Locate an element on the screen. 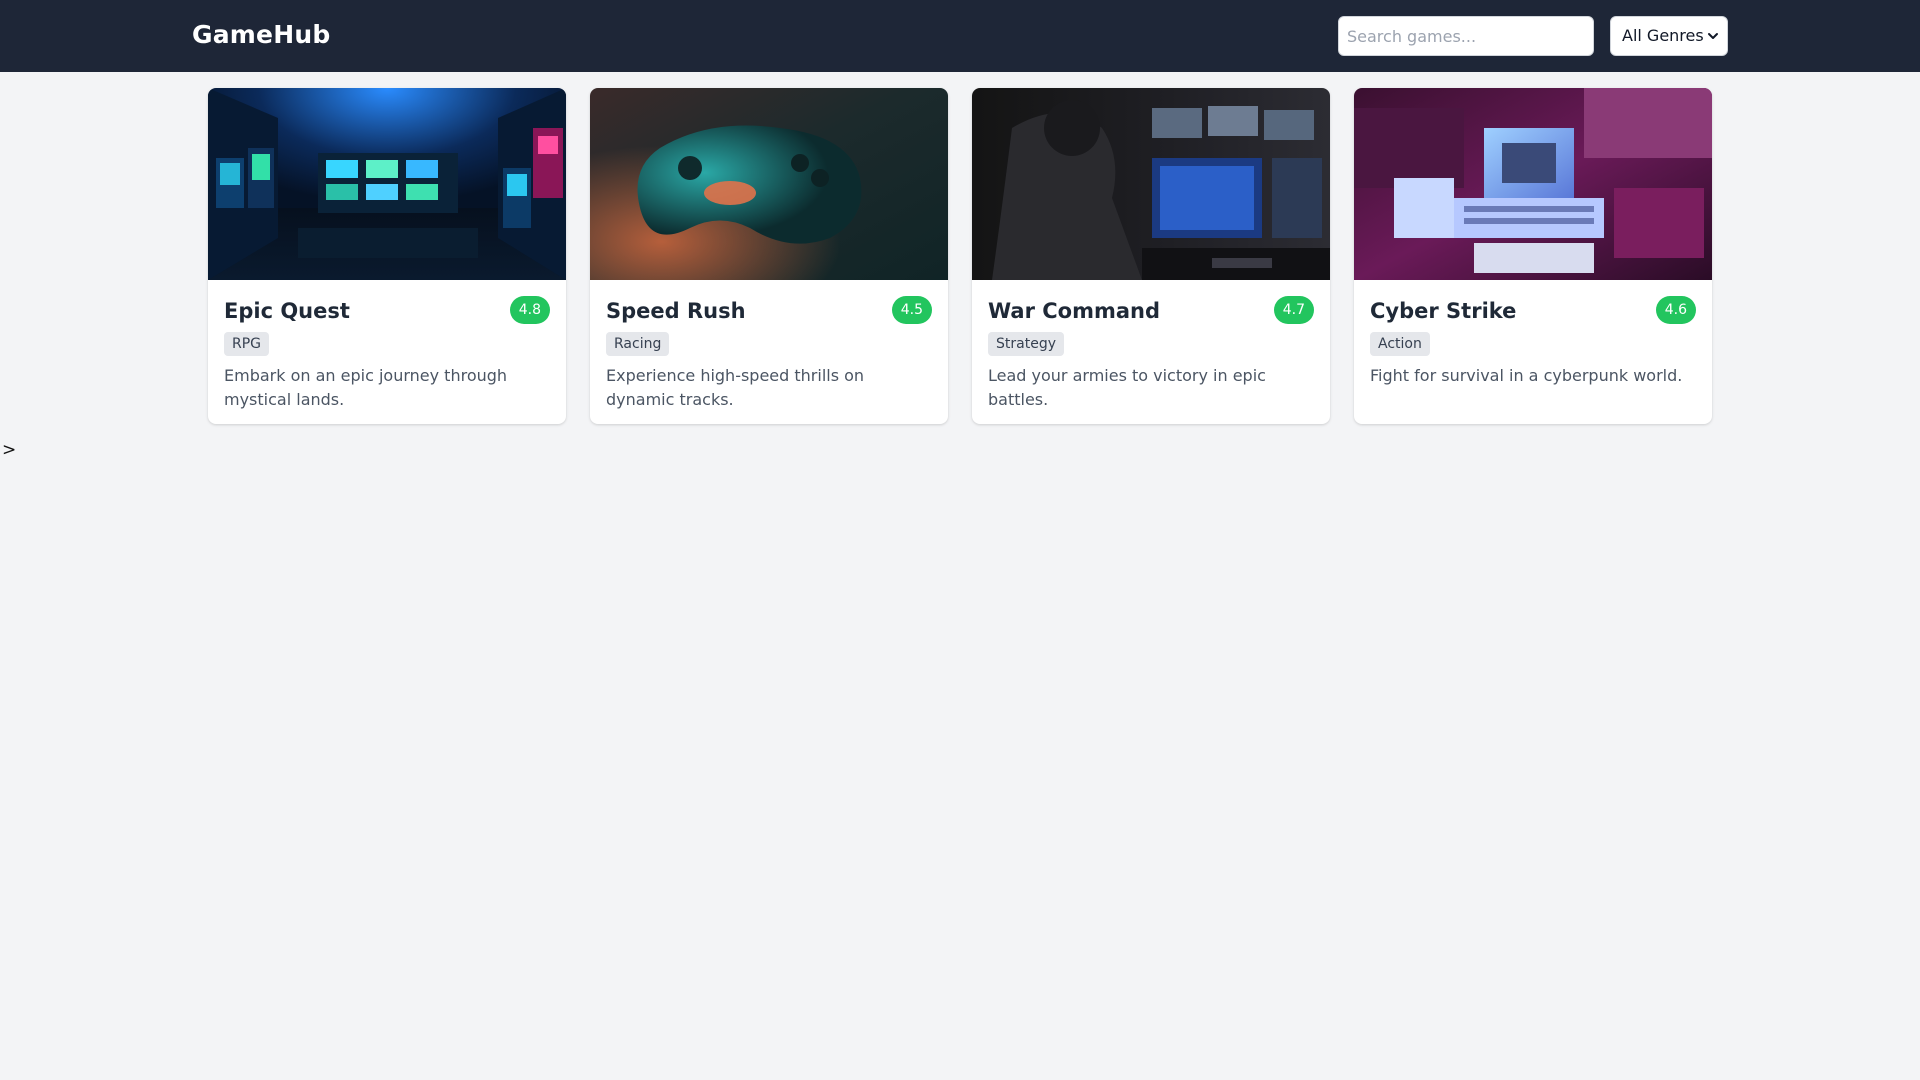  game-title: Epic Quest is located at coordinates (287, 311).